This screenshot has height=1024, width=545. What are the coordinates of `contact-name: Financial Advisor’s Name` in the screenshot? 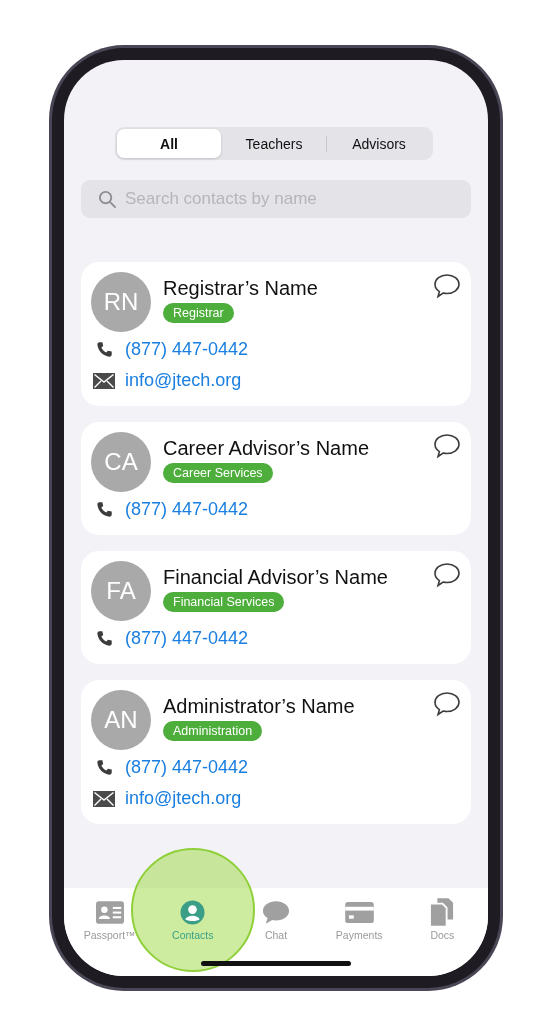 It's located at (276, 577).